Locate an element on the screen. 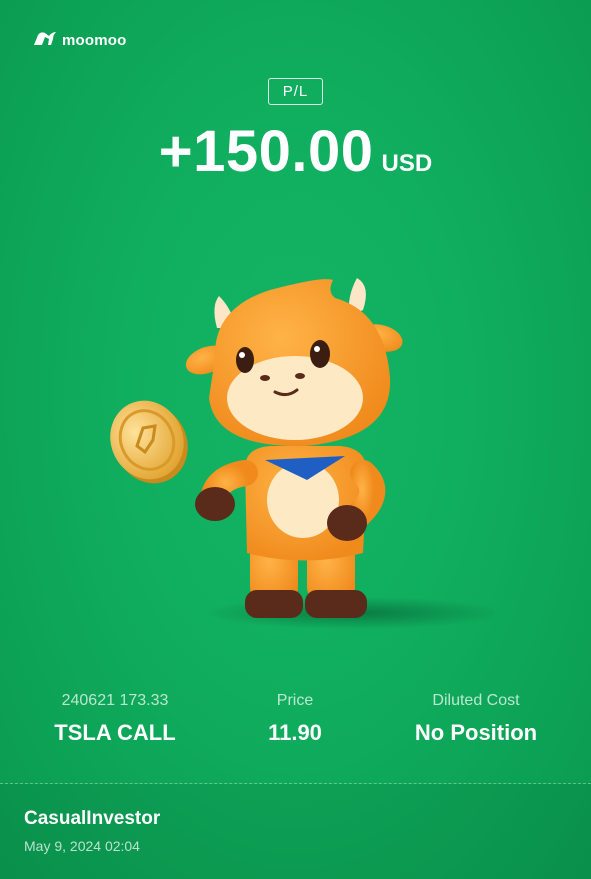 The width and height of the screenshot is (591, 879). brand-logo: moomoo is located at coordinates (80, 40).